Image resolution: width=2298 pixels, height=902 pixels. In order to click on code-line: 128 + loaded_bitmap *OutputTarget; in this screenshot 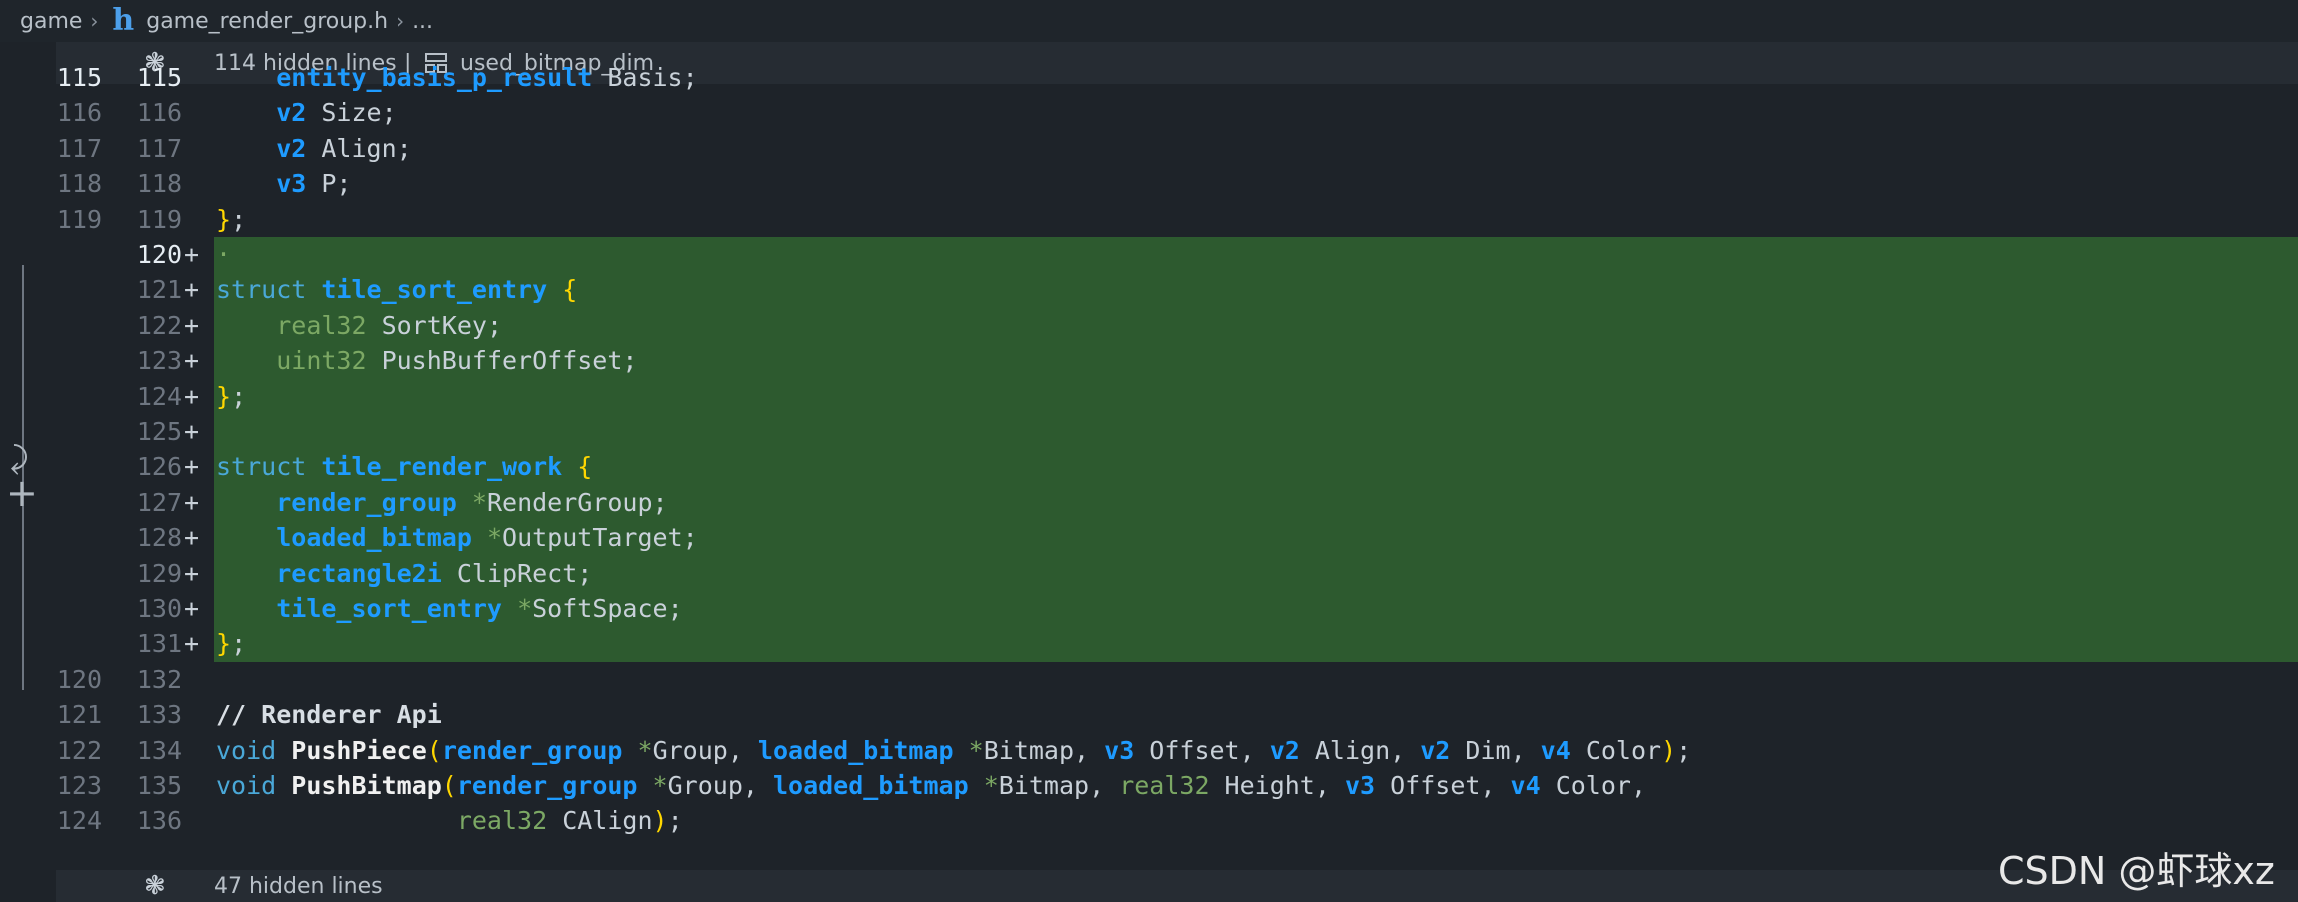, I will do `click(1177, 538)`.